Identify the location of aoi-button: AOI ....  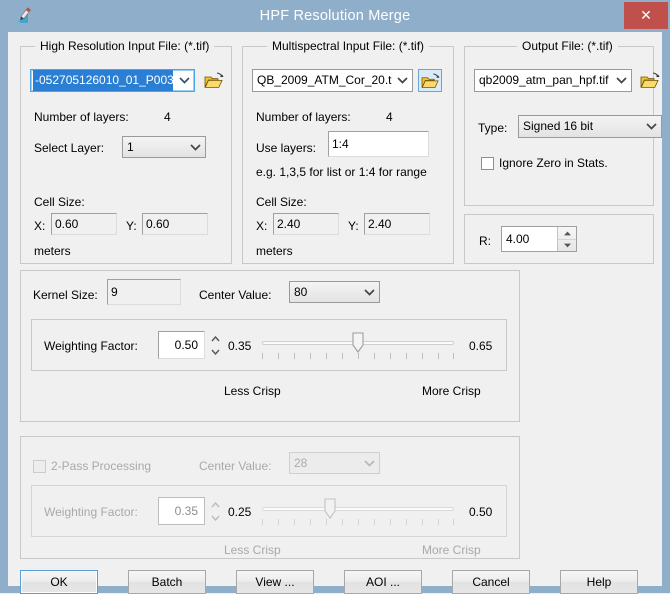
(383, 582).